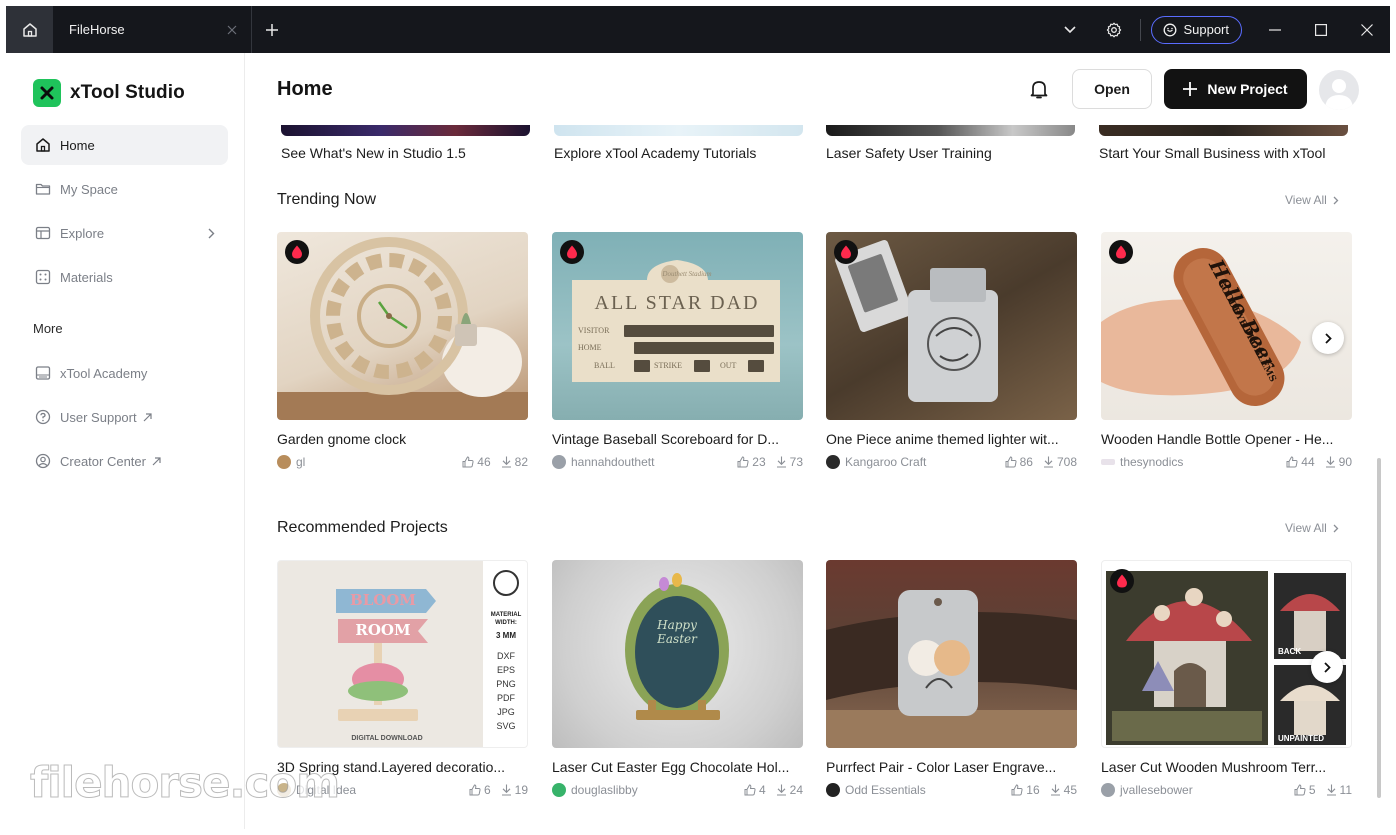 The image size is (1396, 835). What do you see at coordinates (124, 417) in the screenshot?
I see `sidebar-item-user-support: User Support` at bounding box center [124, 417].